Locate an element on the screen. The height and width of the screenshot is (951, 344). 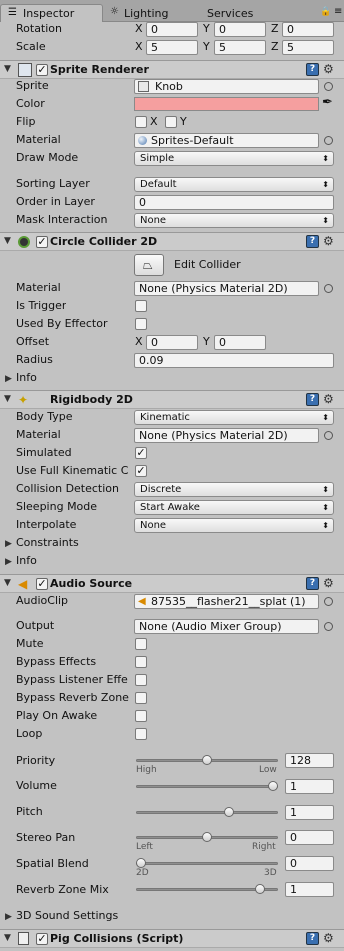
circle-collider-icon is located at coordinates (24, 242).